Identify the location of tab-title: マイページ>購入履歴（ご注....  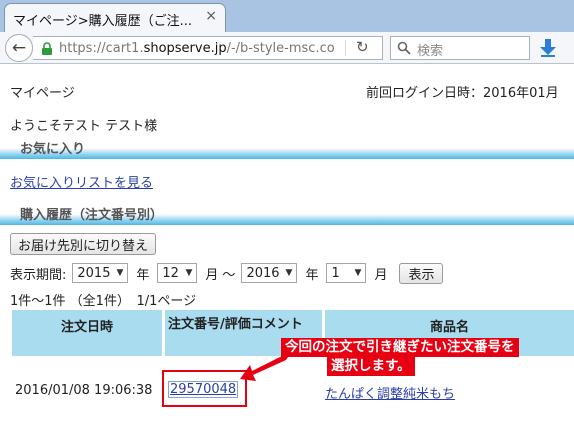
(103, 21).